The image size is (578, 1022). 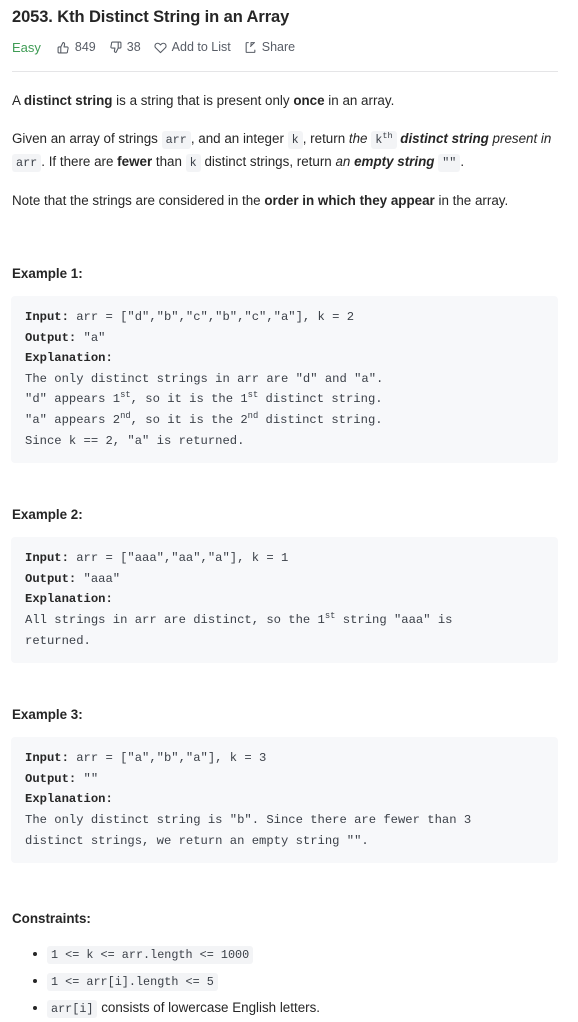 I want to click on text-fragment: is a string that is present only, so click(x=203, y=100).